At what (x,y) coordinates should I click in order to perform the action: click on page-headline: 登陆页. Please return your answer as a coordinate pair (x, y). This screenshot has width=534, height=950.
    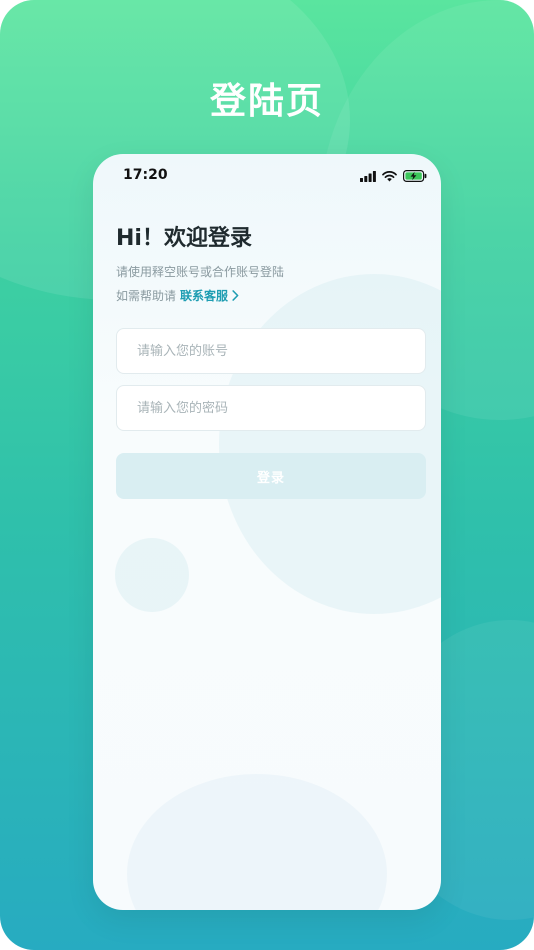
    Looking at the image, I should click on (266, 101).